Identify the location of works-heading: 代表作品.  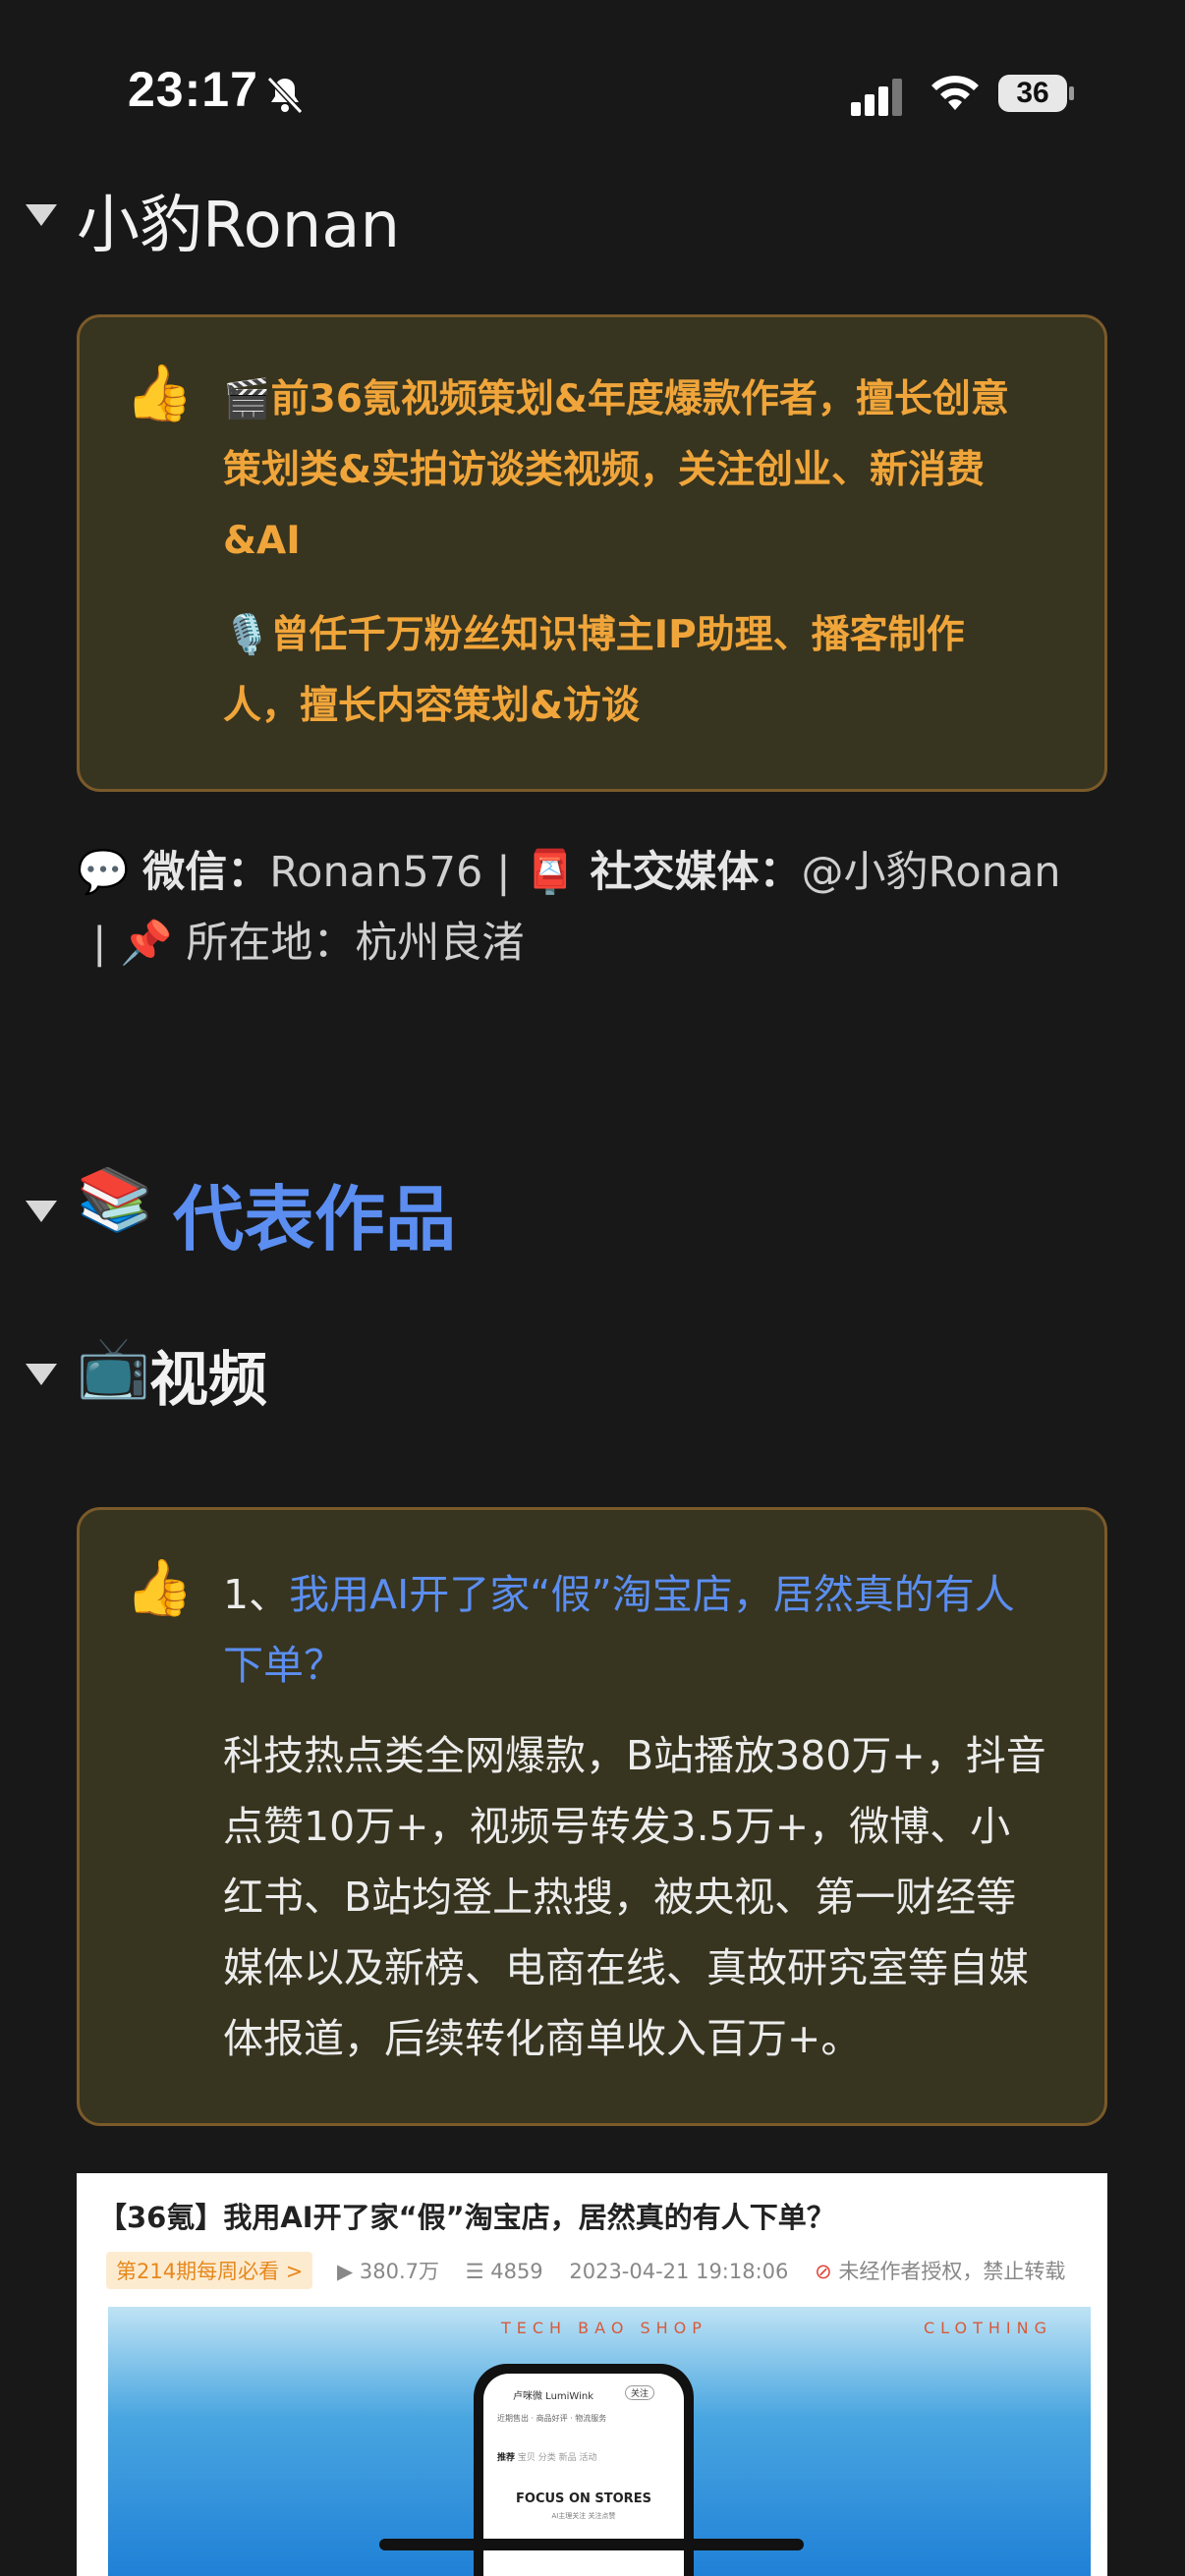
(315, 1219).